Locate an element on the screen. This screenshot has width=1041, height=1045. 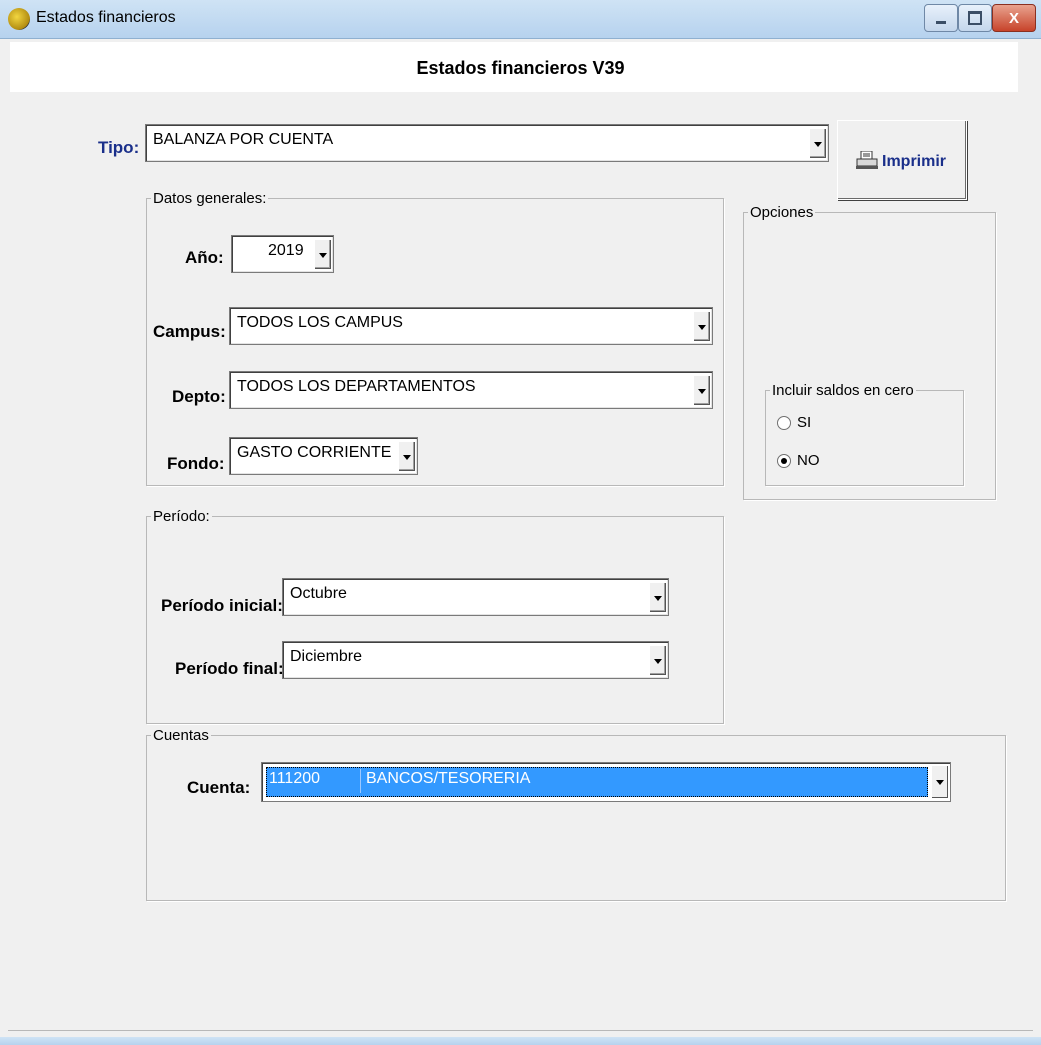
saldos-no-label: NO is located at coordinates (808, 460).